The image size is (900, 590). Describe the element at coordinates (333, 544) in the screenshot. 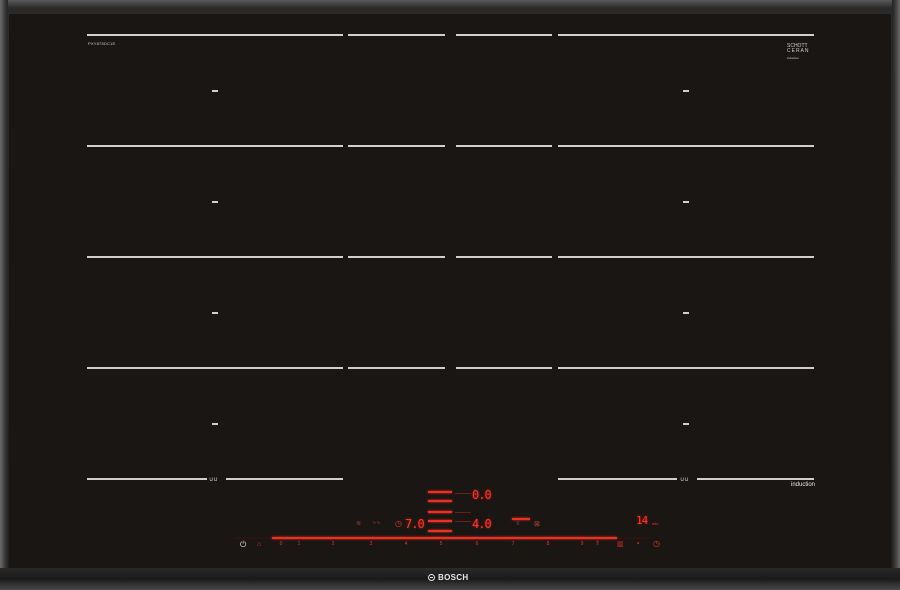

I see `power-level-label: 2` at that location.